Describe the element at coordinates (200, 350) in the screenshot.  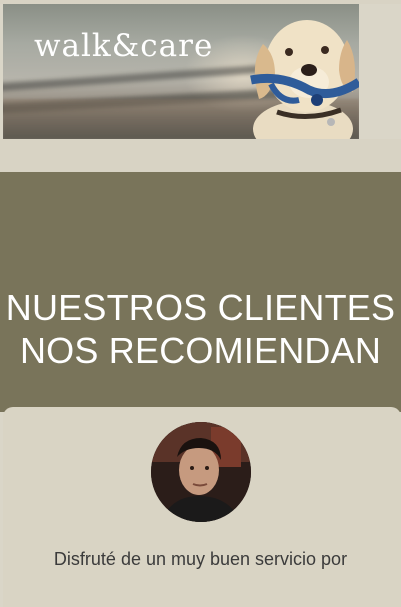
I see `section-title-line: NOS RECOMIENDAN` at that location.